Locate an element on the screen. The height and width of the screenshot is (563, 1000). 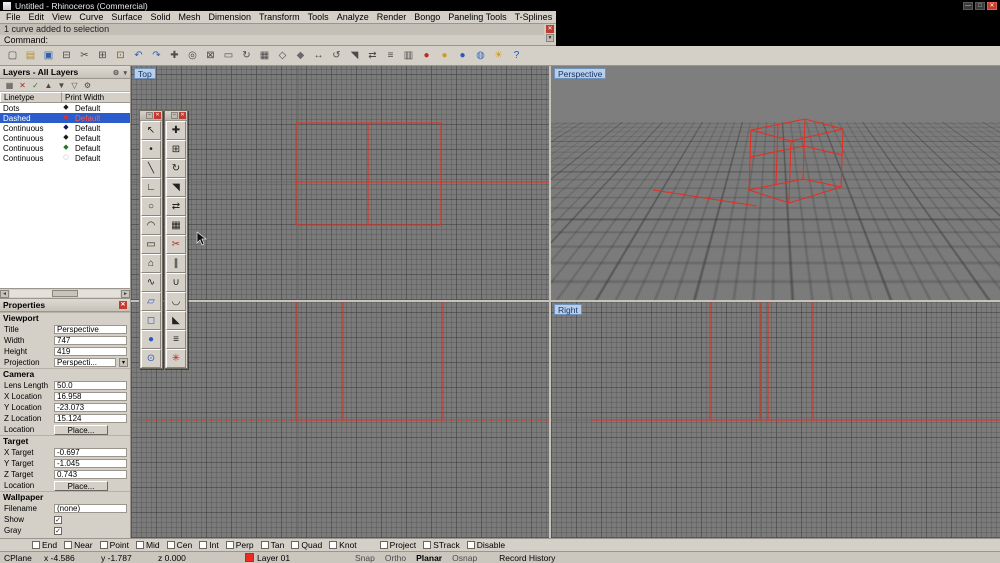
layer-row: Continuous ◆ Default is located at coordinates (65, 158).